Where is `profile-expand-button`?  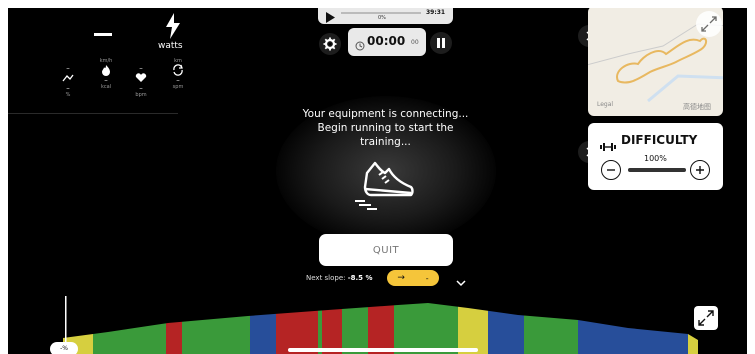
profile-expand-button is located at coordinates (706, 318).